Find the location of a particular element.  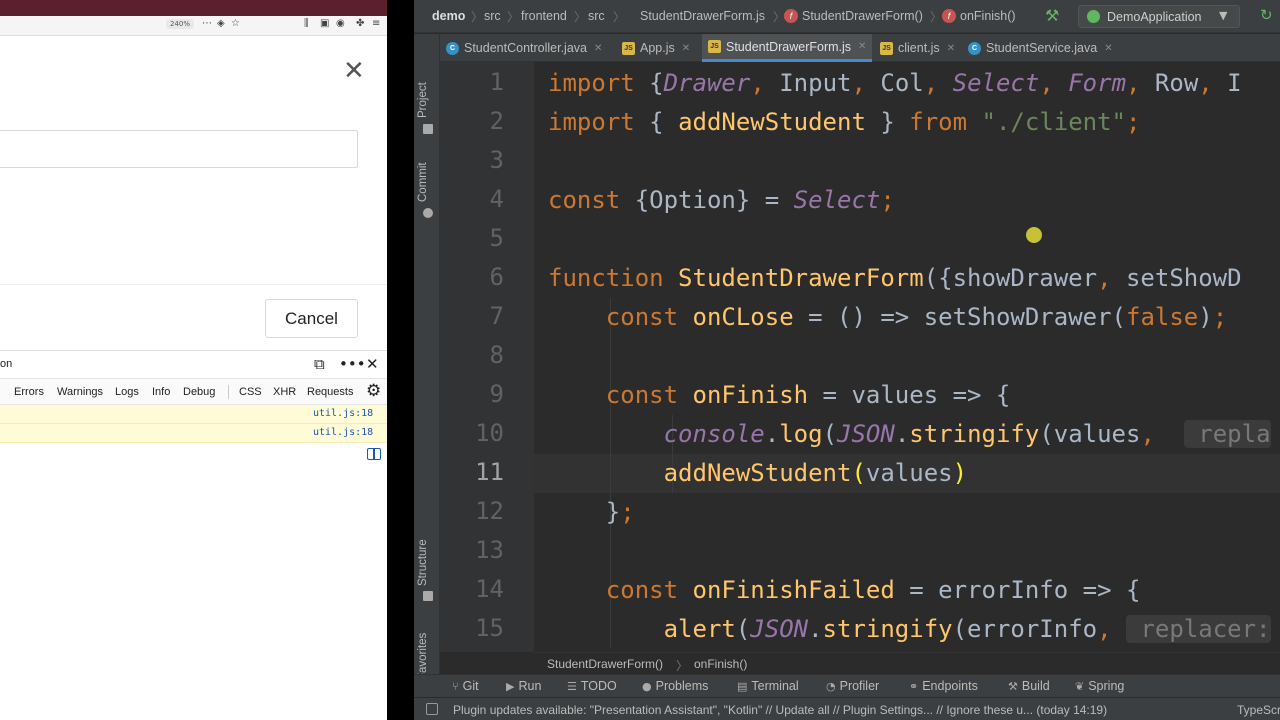

crumb-frontend: frontend is located at coordinates (544, 16).